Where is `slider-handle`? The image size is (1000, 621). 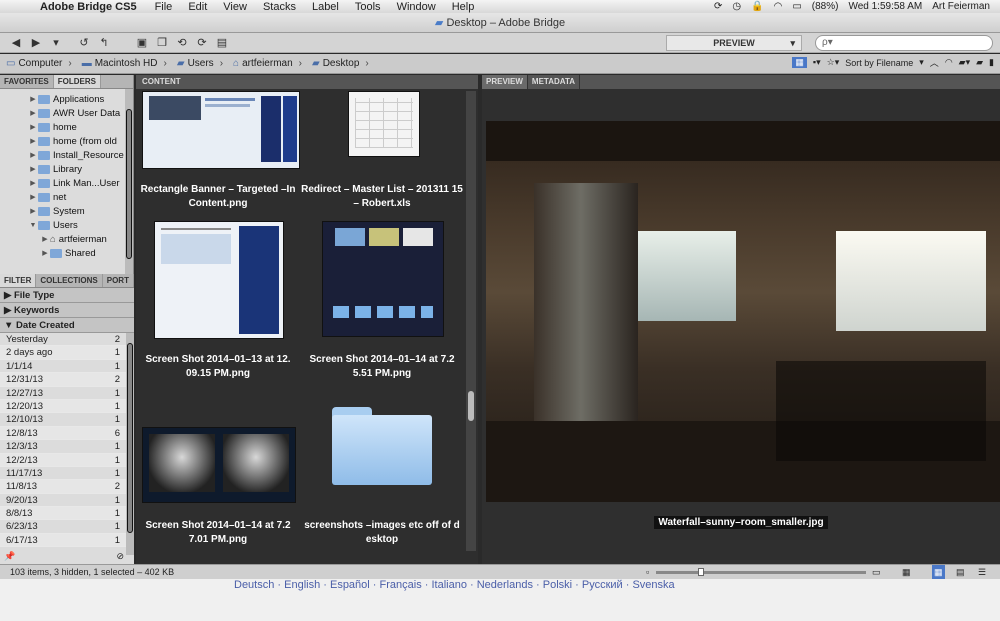
slider-handle is located at coordinates (701, 572).